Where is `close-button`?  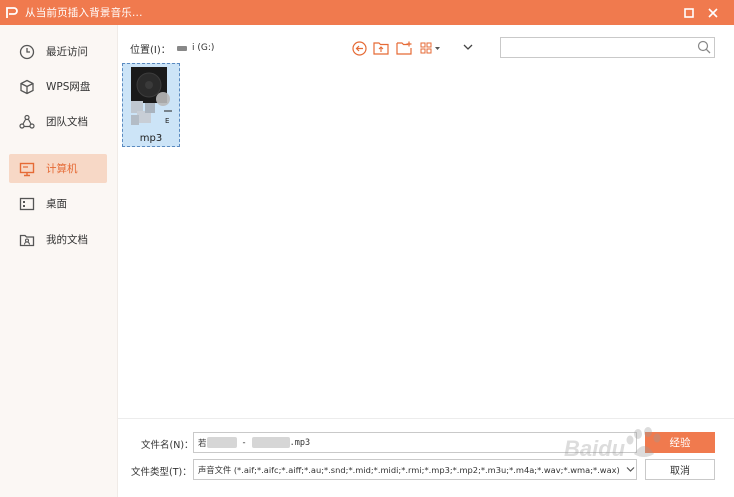
close-button is located at coordinates (713, 13).